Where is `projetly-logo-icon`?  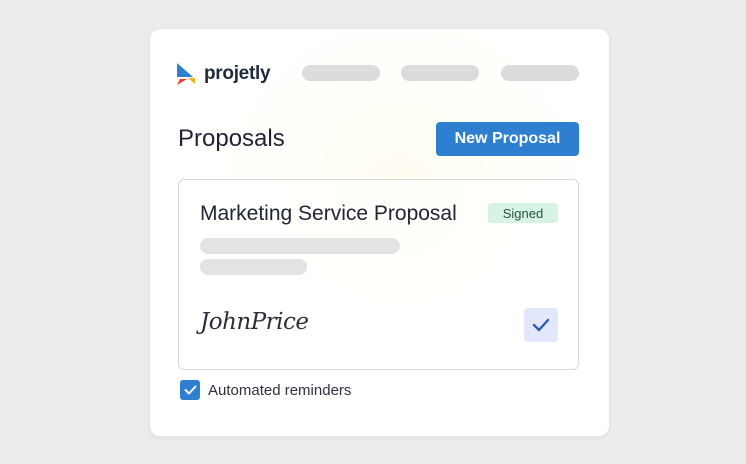
projetly-logo-icon is located at coordinates (186, 74).